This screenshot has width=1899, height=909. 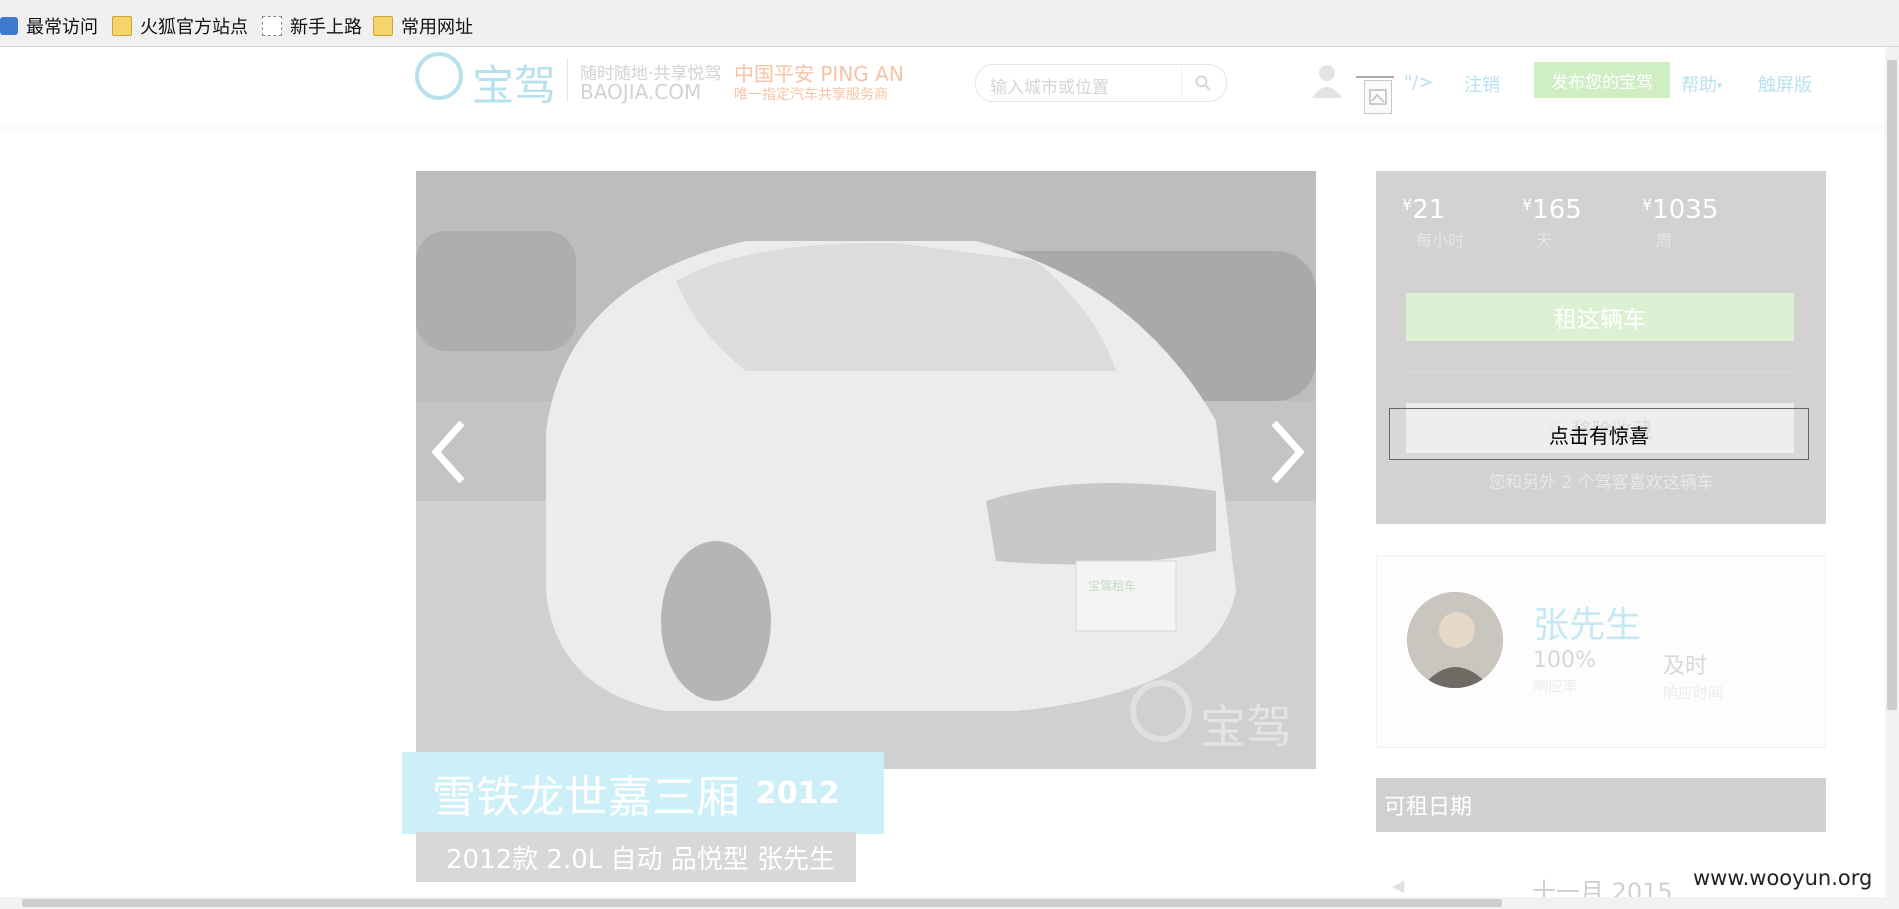 I want to click on page-icon, so click(x=272, y=26).